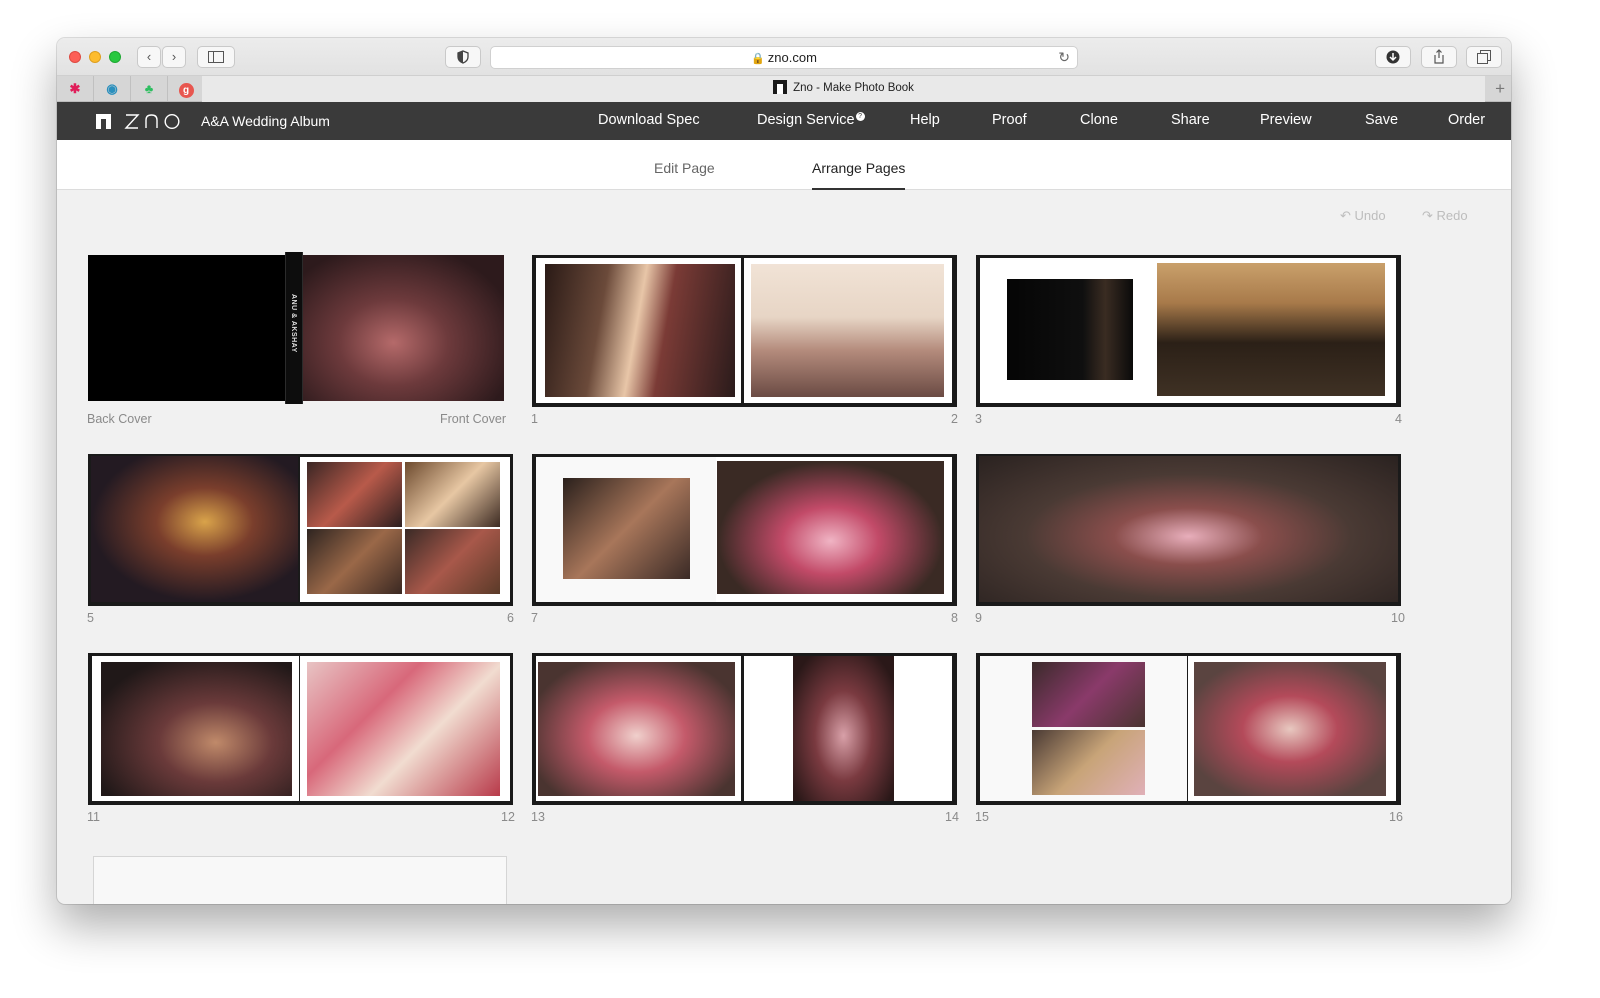 The width and height of the screenshot is (1600, 998). I want to click on spread-label-right: 16, so click(1396, 817).